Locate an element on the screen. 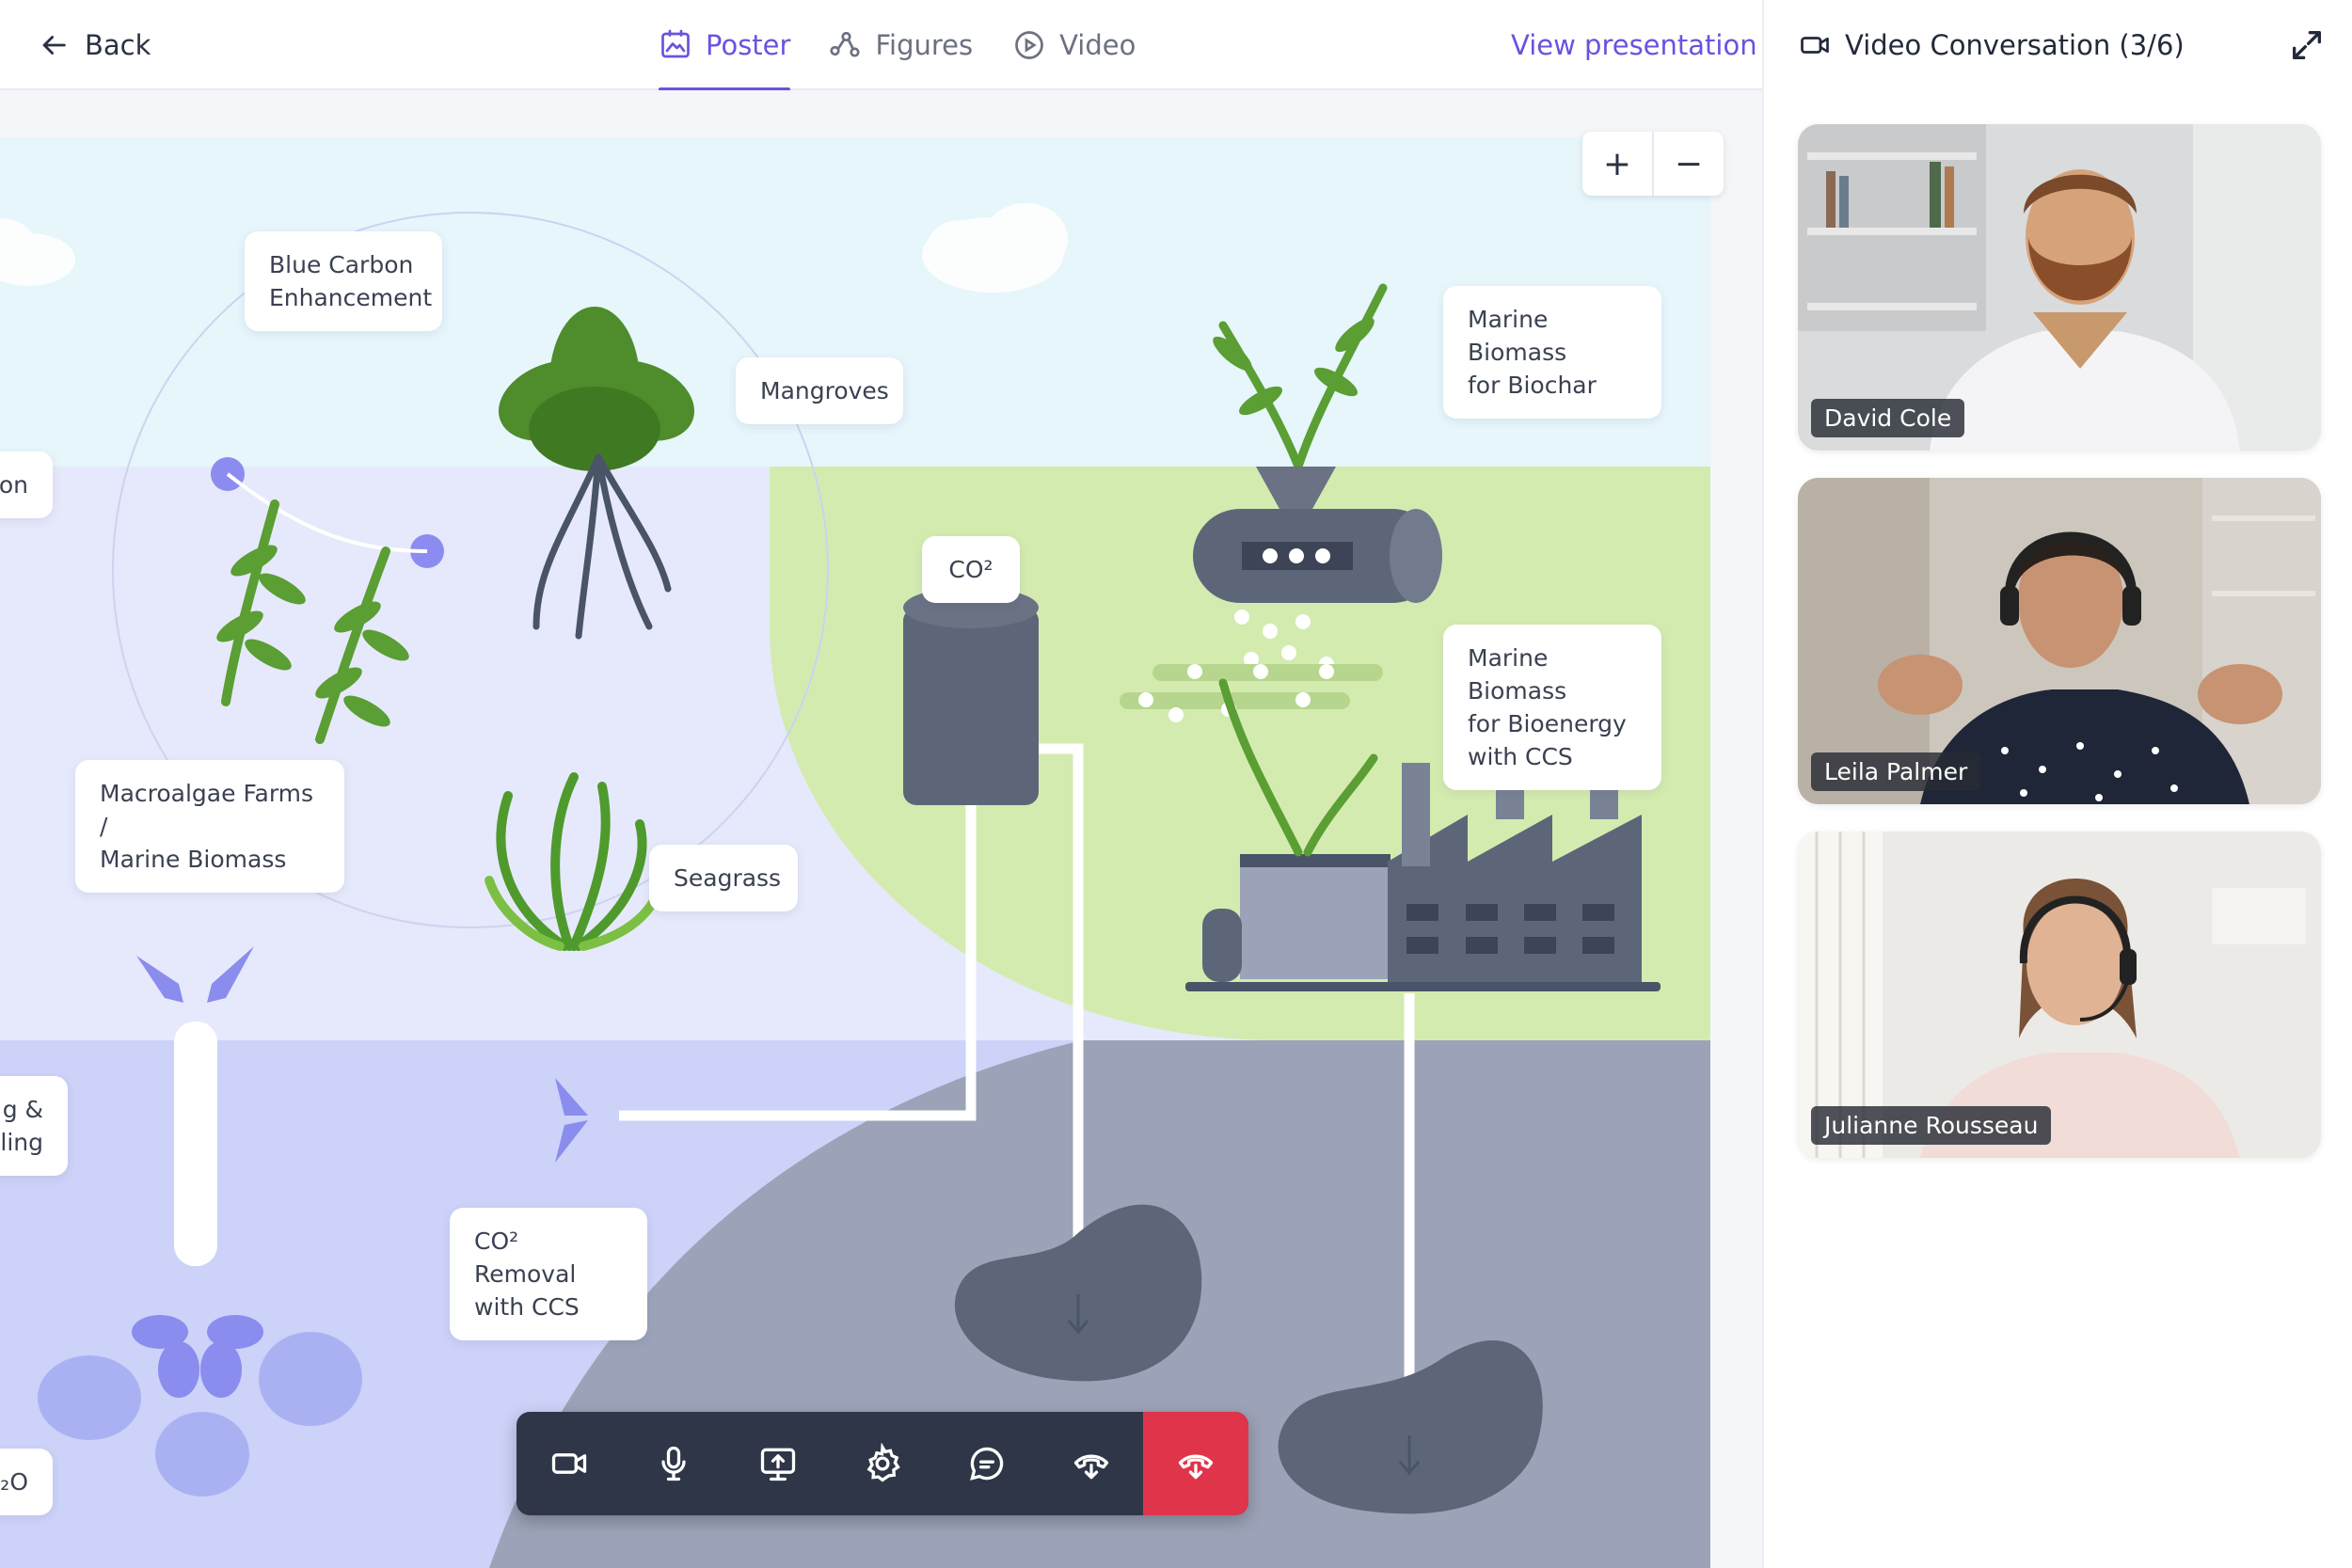 This screenshot has width=2352, height=1568. microphone-icon is located at coordinates (673, 1463).